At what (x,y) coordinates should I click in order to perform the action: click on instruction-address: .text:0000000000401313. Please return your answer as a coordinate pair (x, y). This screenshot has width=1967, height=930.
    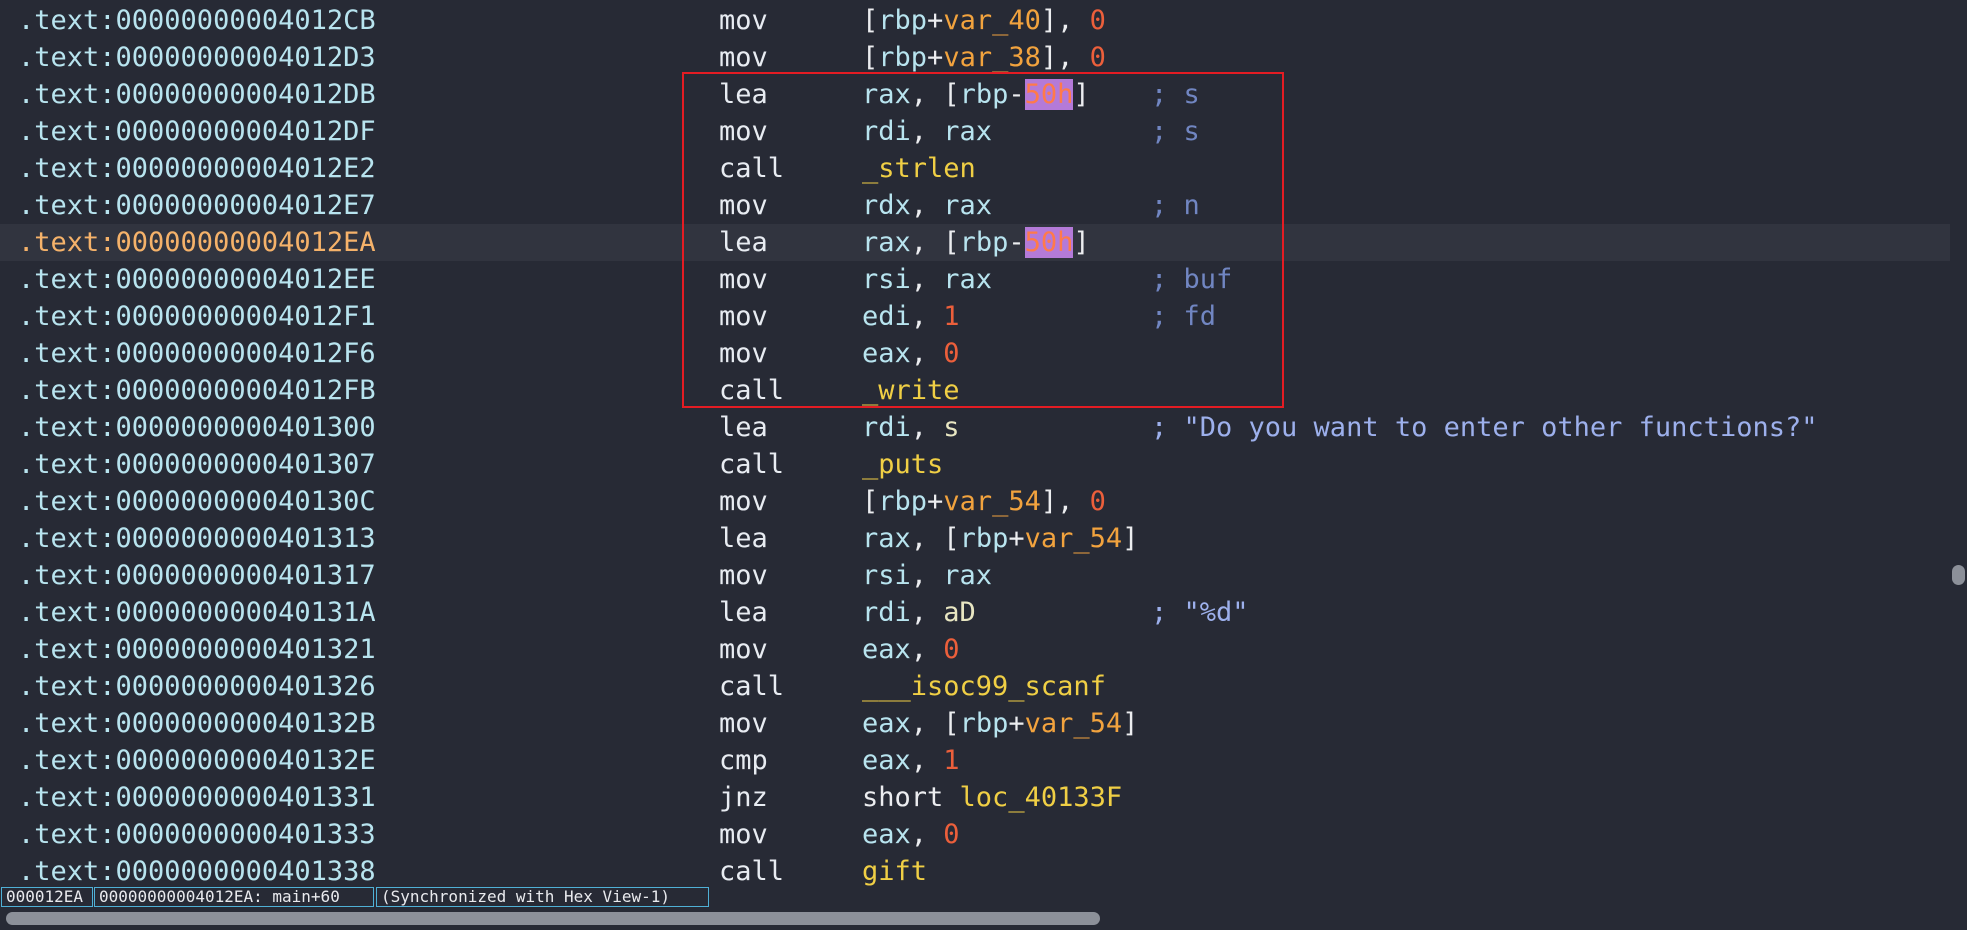
    Looking at the image, I should click on (197, 538).